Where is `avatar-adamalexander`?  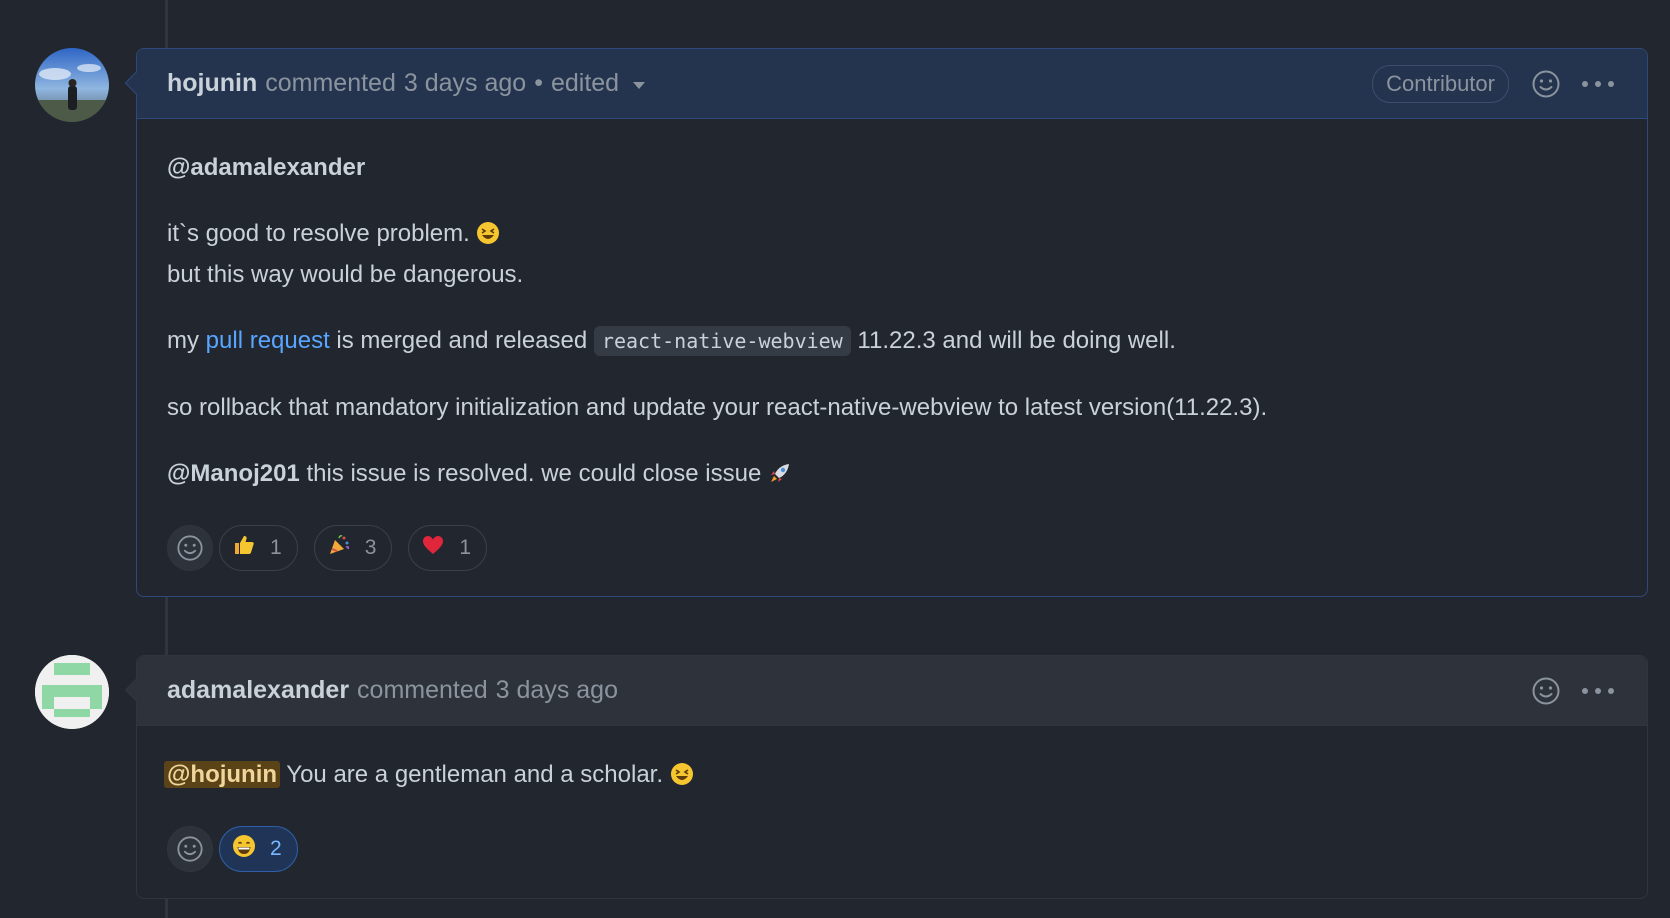 avatar-adamalexander is located at coordinates (72, 692).